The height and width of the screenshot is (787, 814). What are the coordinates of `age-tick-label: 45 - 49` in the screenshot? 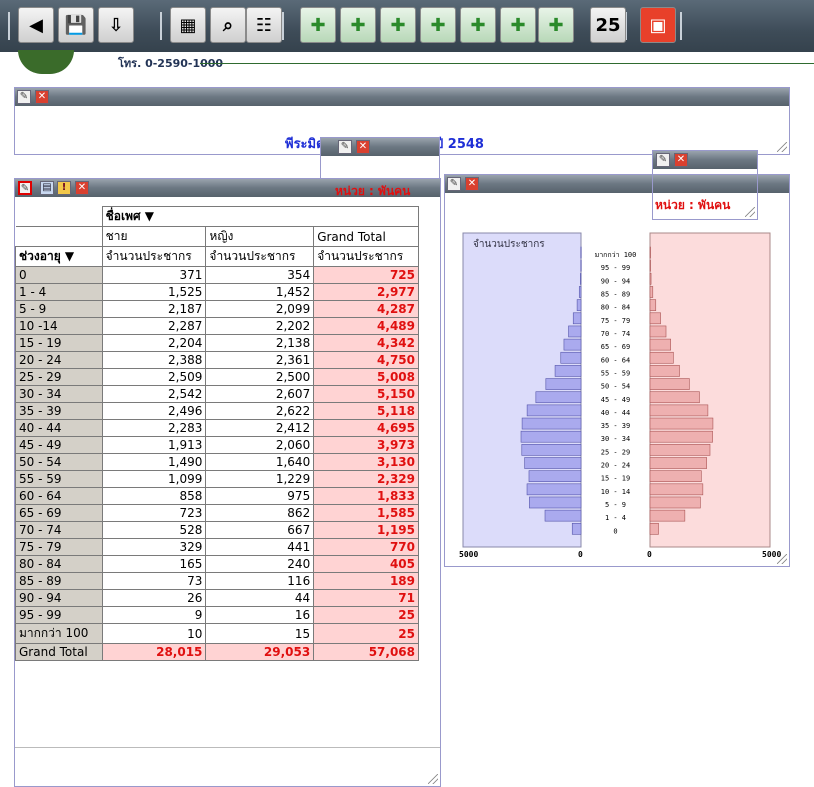 It's located at (616, 400).